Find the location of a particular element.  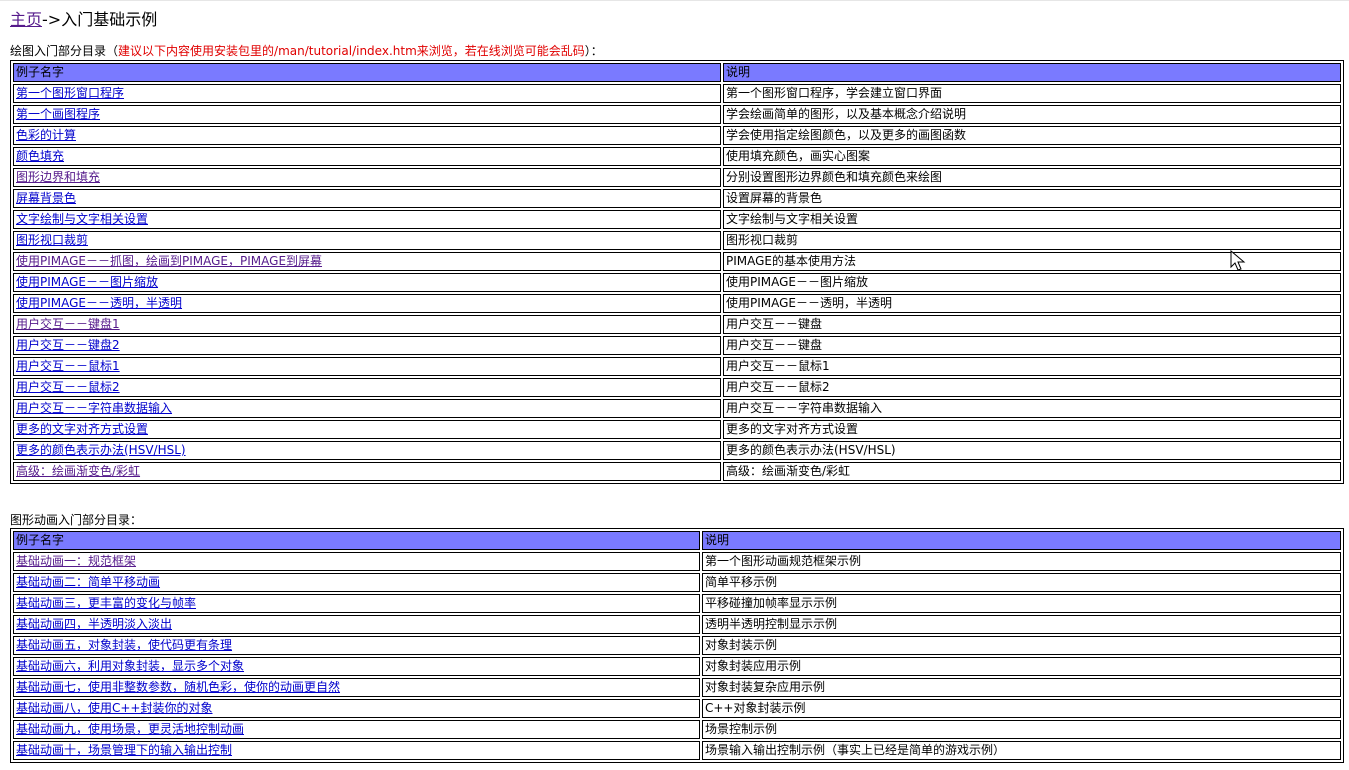

example-link: 第一个画图程序 is located at coordinates (58, 114).